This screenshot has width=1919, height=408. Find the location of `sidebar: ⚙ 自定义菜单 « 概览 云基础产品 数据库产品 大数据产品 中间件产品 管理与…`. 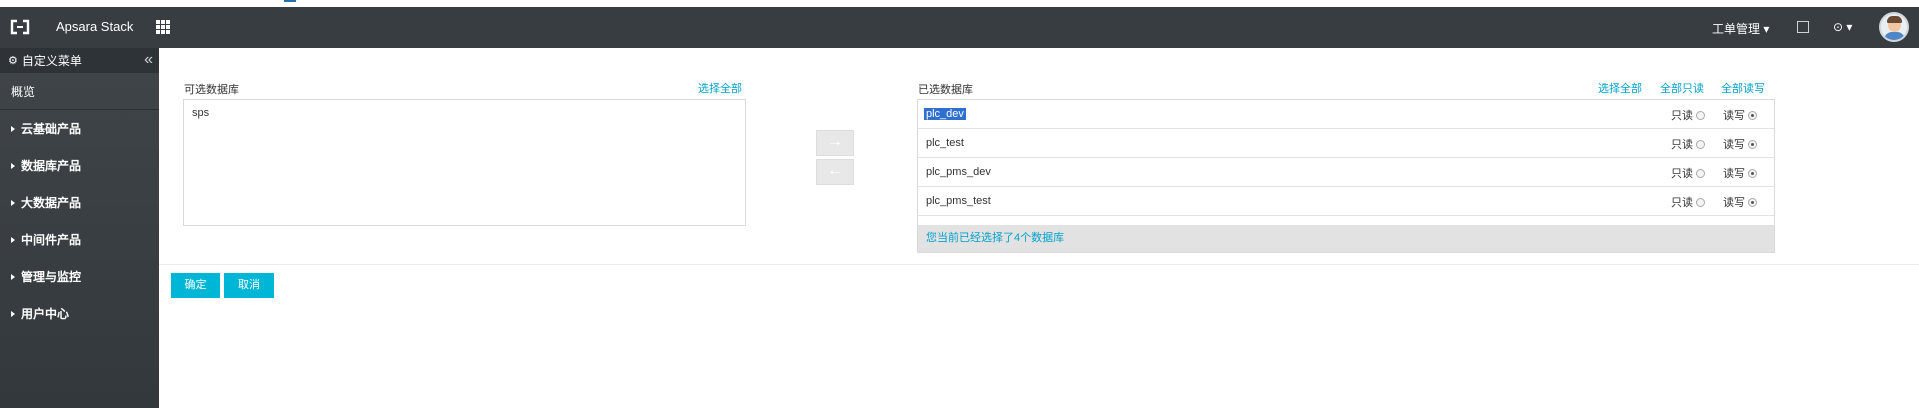

sidebar: ⚙ 自定义菜单 « 概览 云基础产品 数据库产品 大数据产品 中间件产品 管理与… is located at coordinates (79, 228).